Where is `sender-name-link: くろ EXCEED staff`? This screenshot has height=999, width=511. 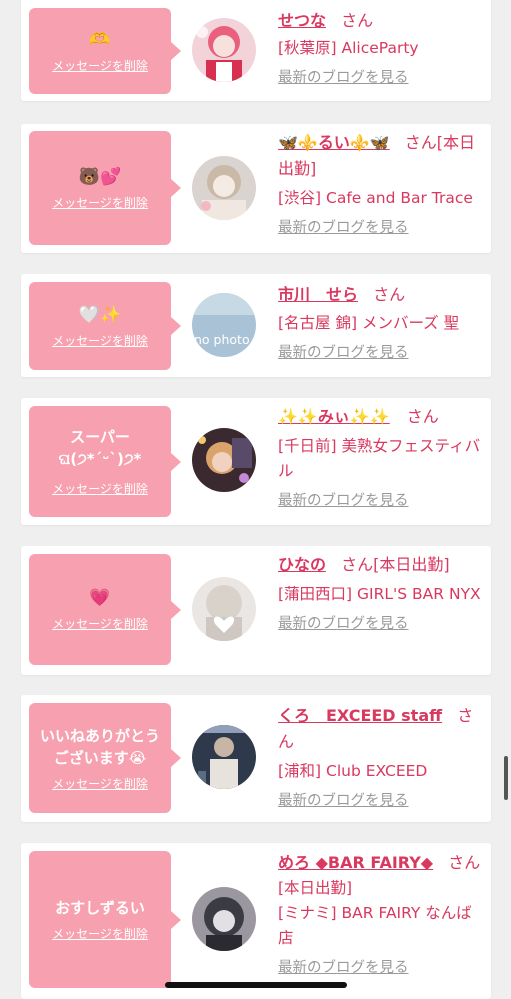 sender-name-link: くろ EXCEED staff is located at coordinates (360, 715).